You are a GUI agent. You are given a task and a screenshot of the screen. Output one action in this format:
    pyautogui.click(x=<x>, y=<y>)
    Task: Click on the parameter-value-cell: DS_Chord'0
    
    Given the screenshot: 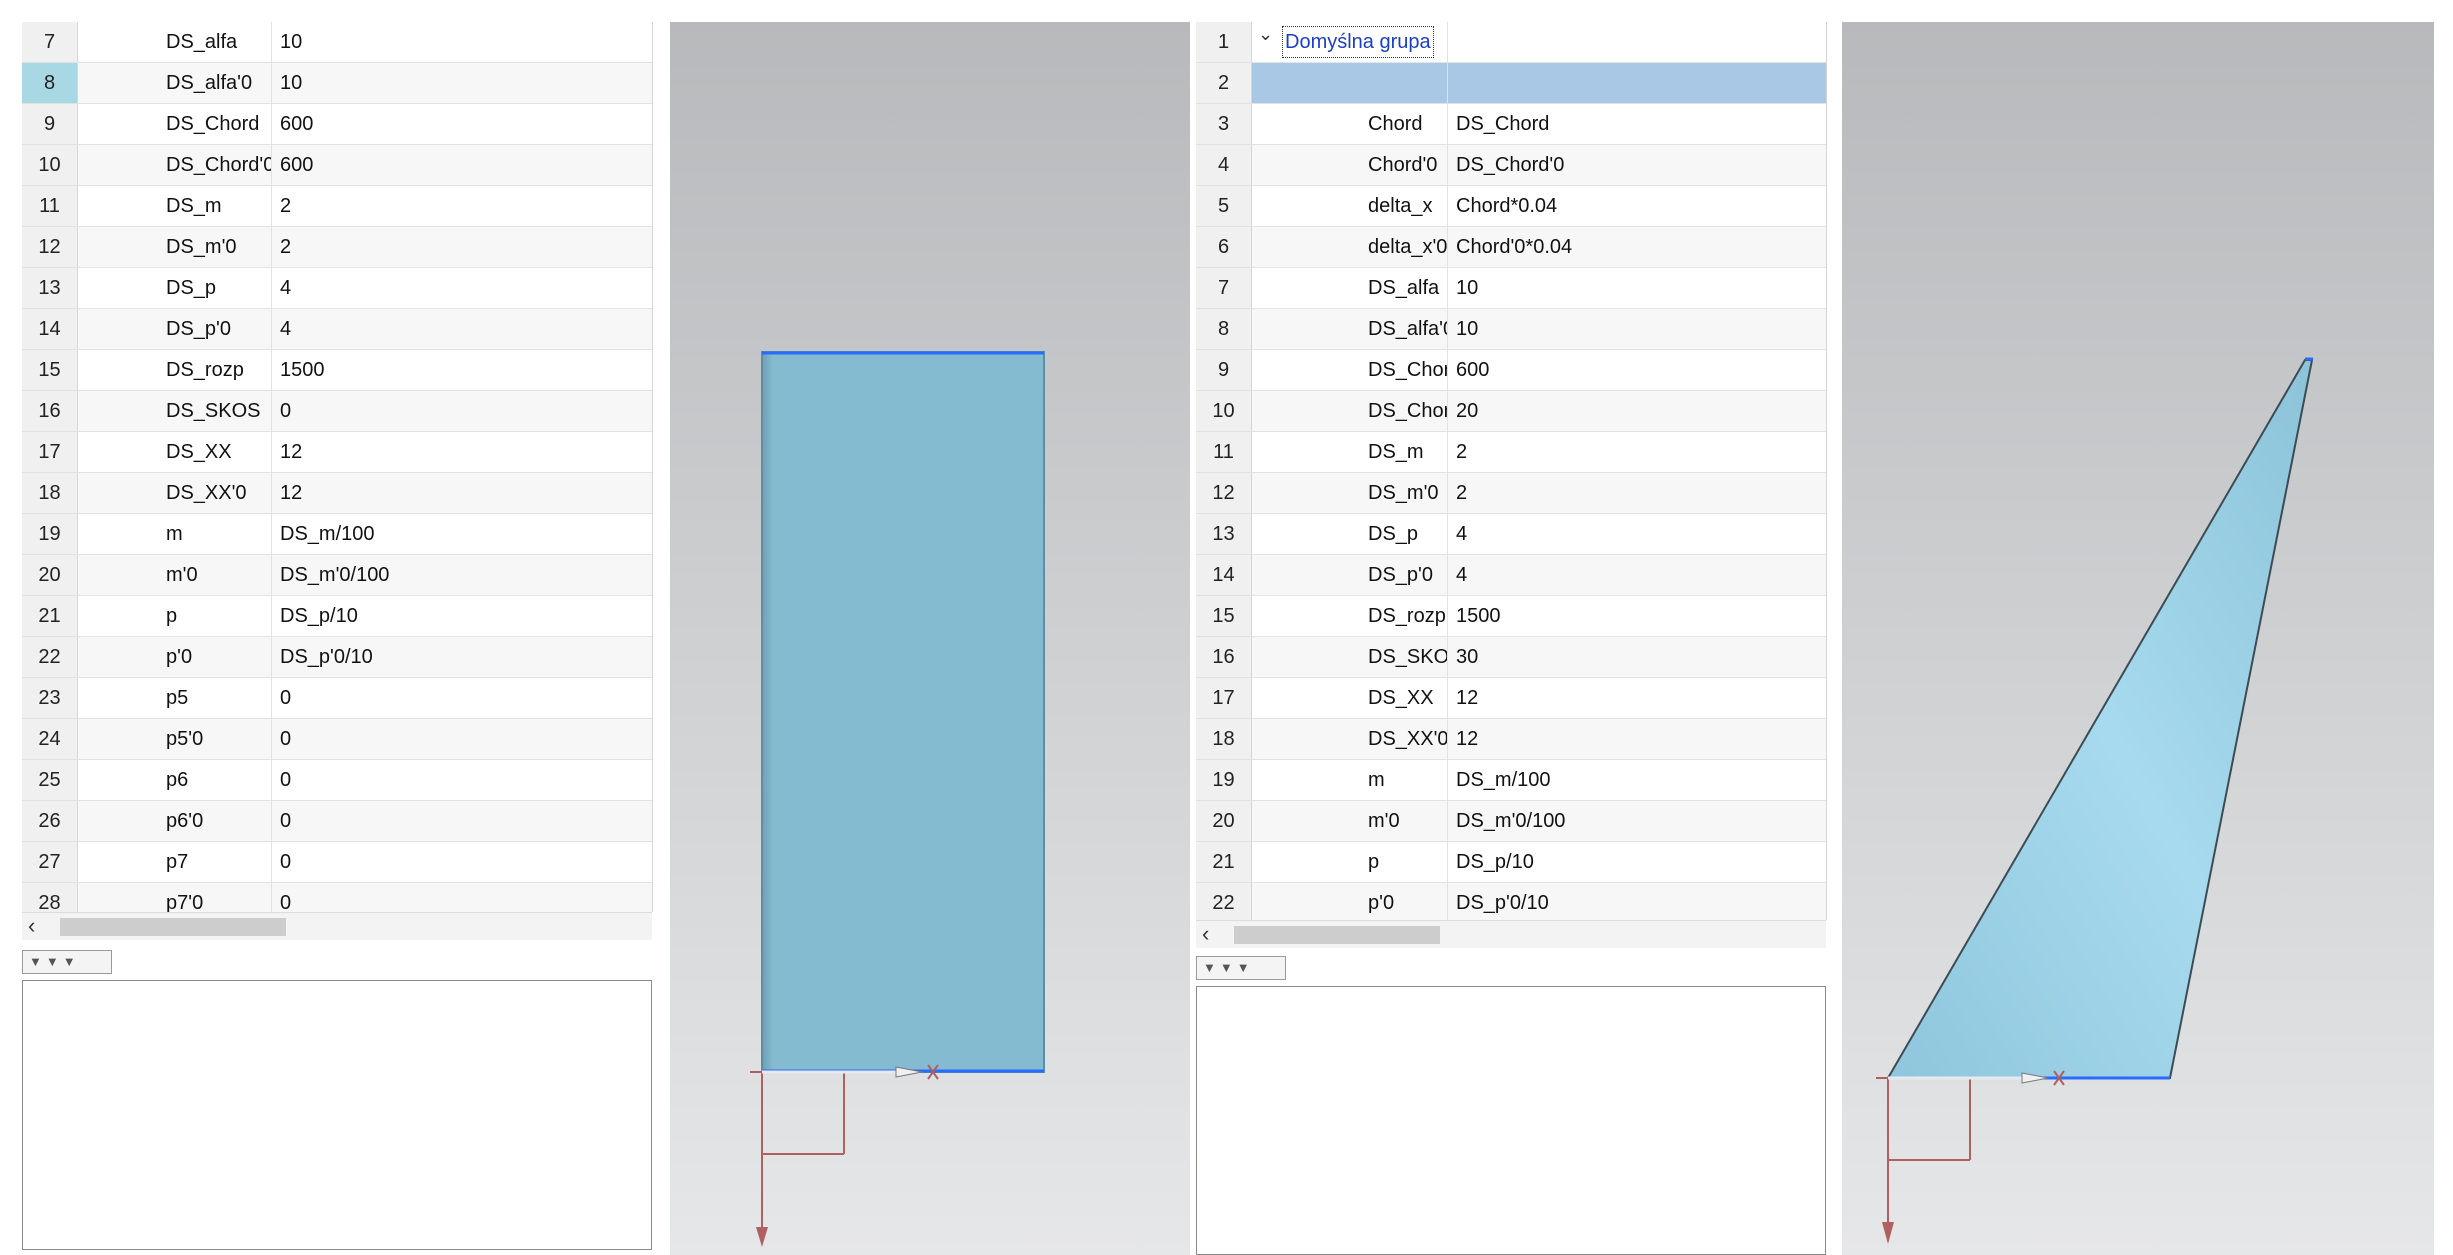 What is the action you would take?
    pyautogui.click(x=1637, y=165)
    